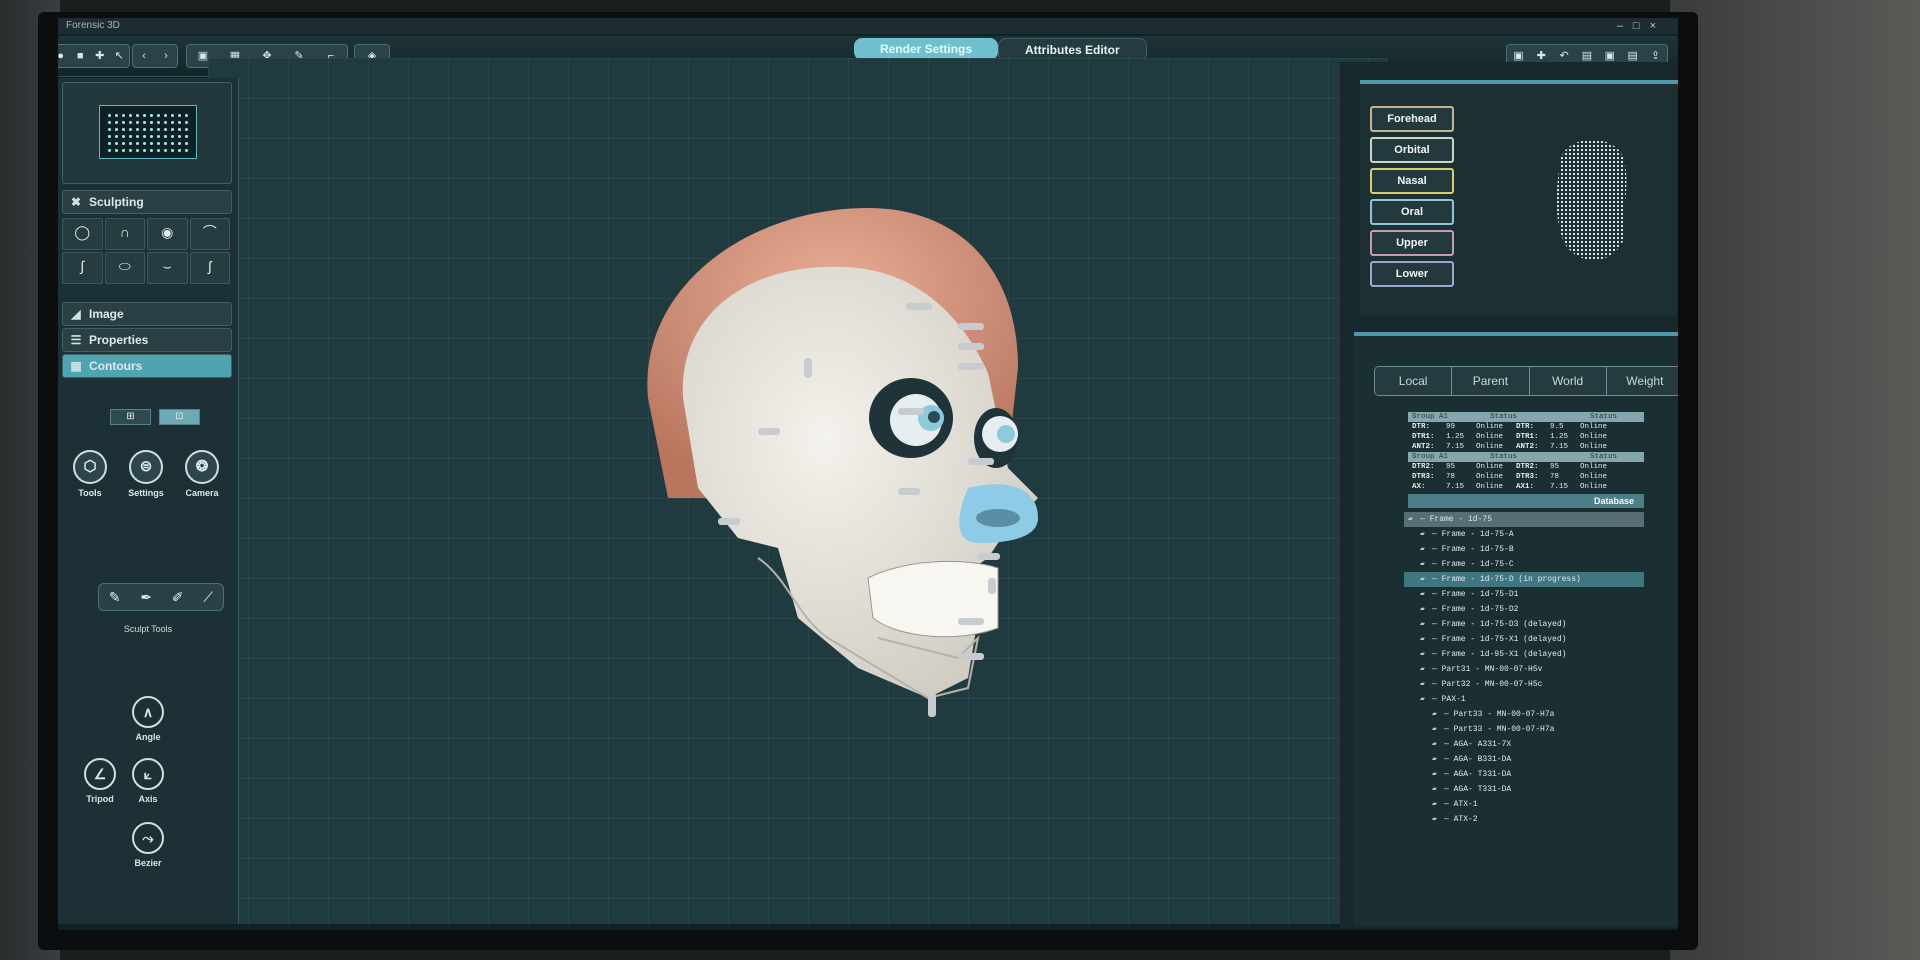 The height and width of the screenshot is (960, 1920). Describe the element at coordinates (148, 845) in the screenshot. I see `bezier-control: ⤳ Bezier` at that location.